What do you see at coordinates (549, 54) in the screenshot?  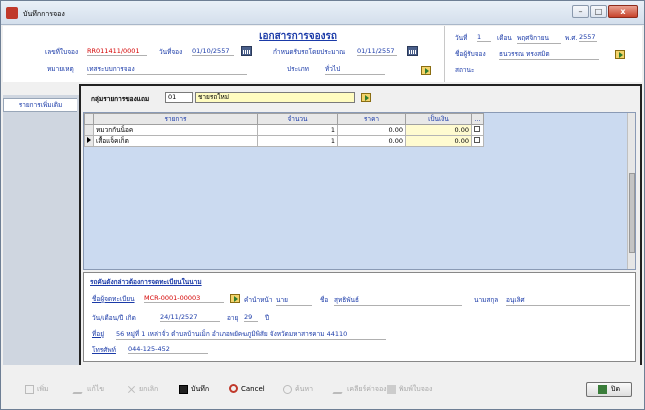 I see `receiver-field: ธนวรรณ ทรงสมิต` at bounding box center [549, 54].